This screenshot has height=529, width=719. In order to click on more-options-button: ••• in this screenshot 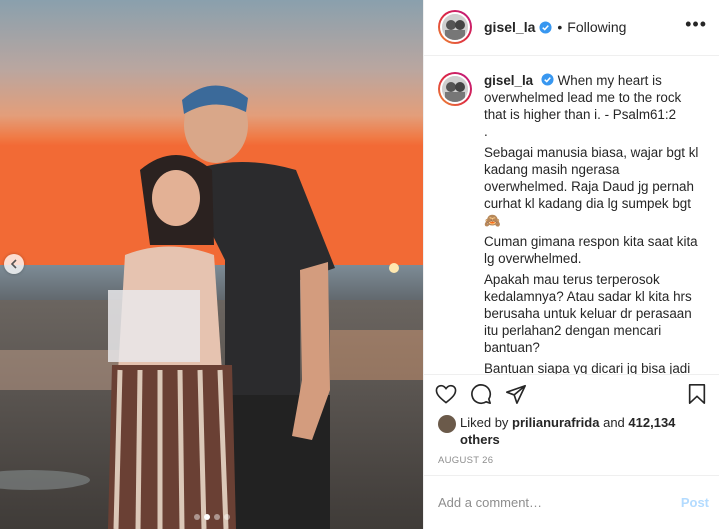, I will do `click(696, 25)`.